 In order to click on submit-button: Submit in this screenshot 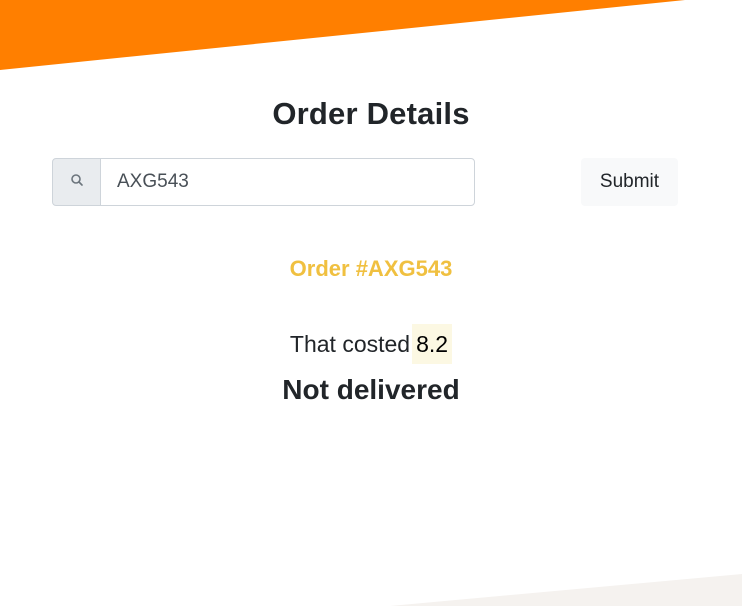, I will do `click(629, 182)`.